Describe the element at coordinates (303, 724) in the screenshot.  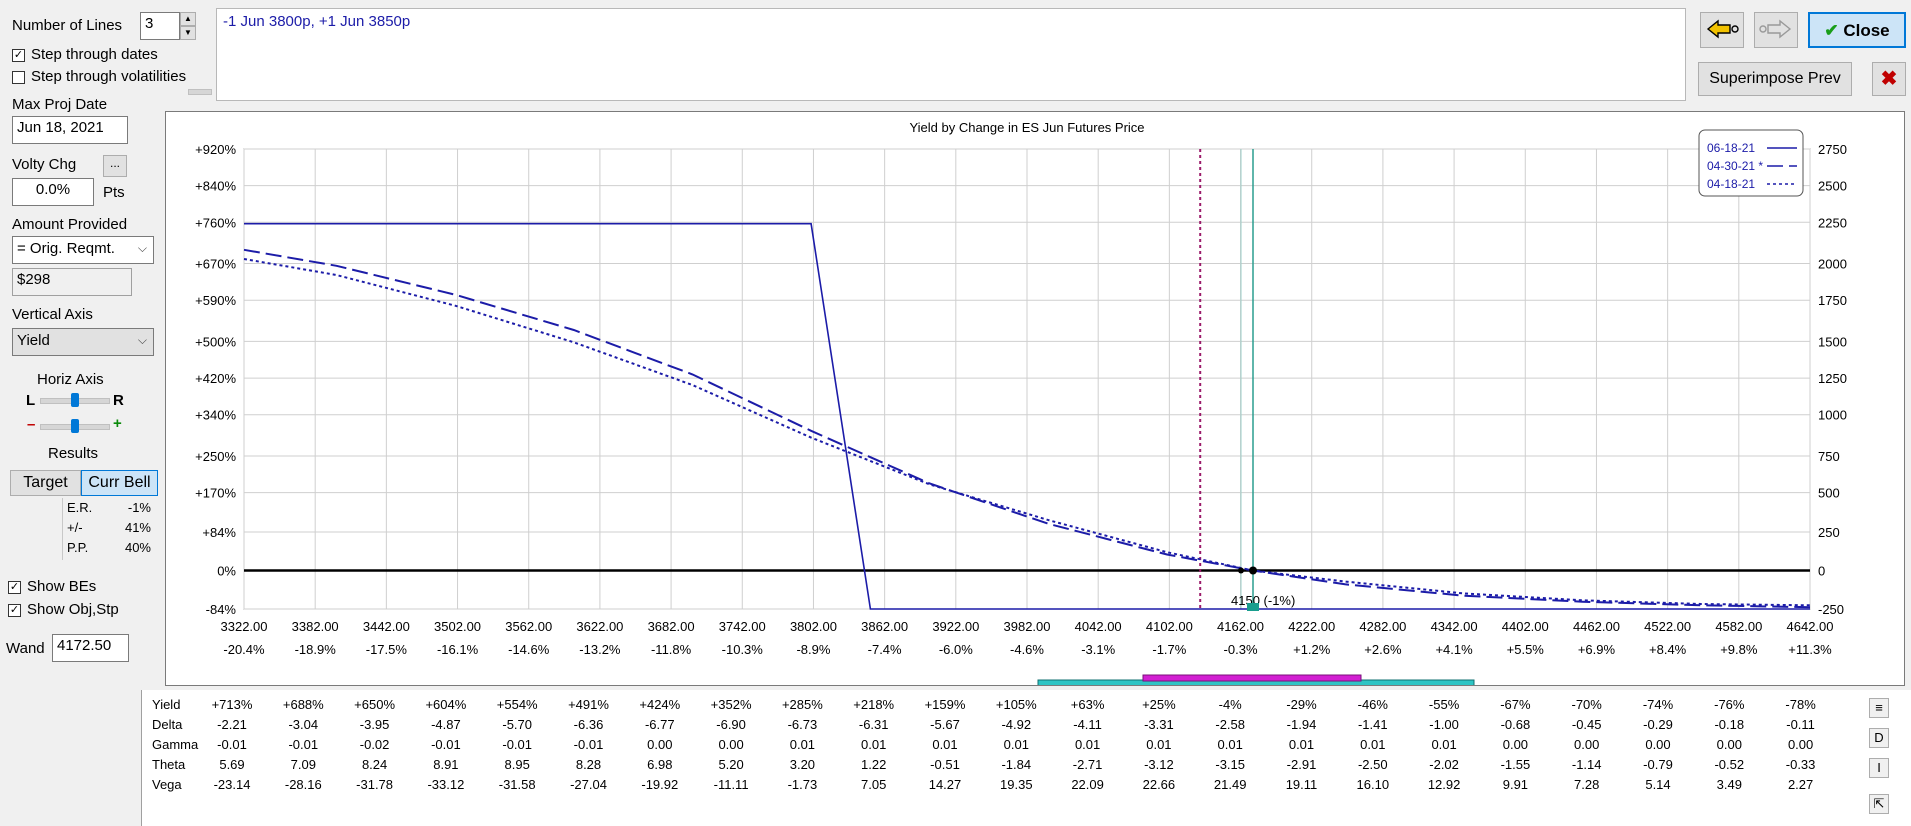
I see `table-cell: -3.04` at that location.